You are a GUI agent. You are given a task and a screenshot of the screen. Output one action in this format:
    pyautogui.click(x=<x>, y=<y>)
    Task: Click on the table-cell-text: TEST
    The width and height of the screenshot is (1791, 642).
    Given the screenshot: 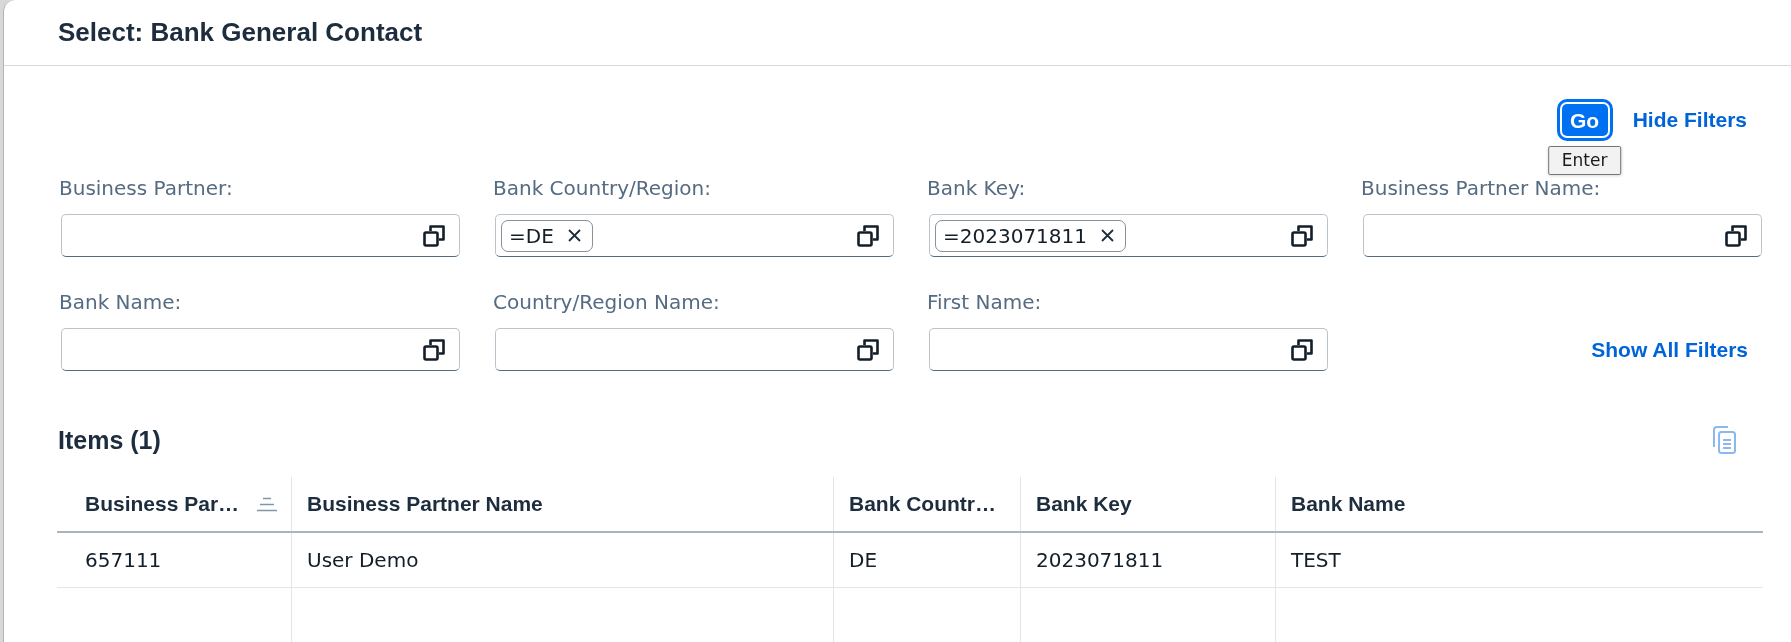 What is the action you would take?
    pyautogui.click(x=1316, y=560)
    